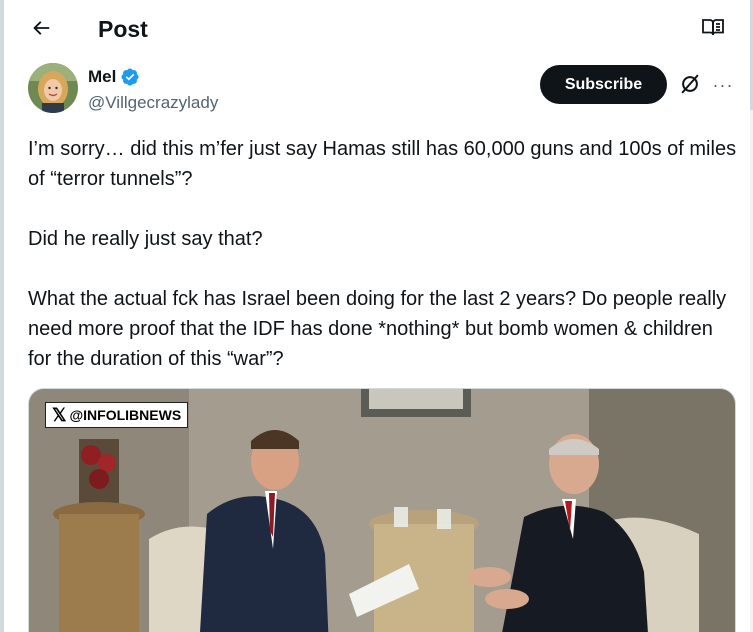  Describe the element at coordinates (145, 239) in the screenshot. I see `post-paragraph: Did he really just say that?` at that location.